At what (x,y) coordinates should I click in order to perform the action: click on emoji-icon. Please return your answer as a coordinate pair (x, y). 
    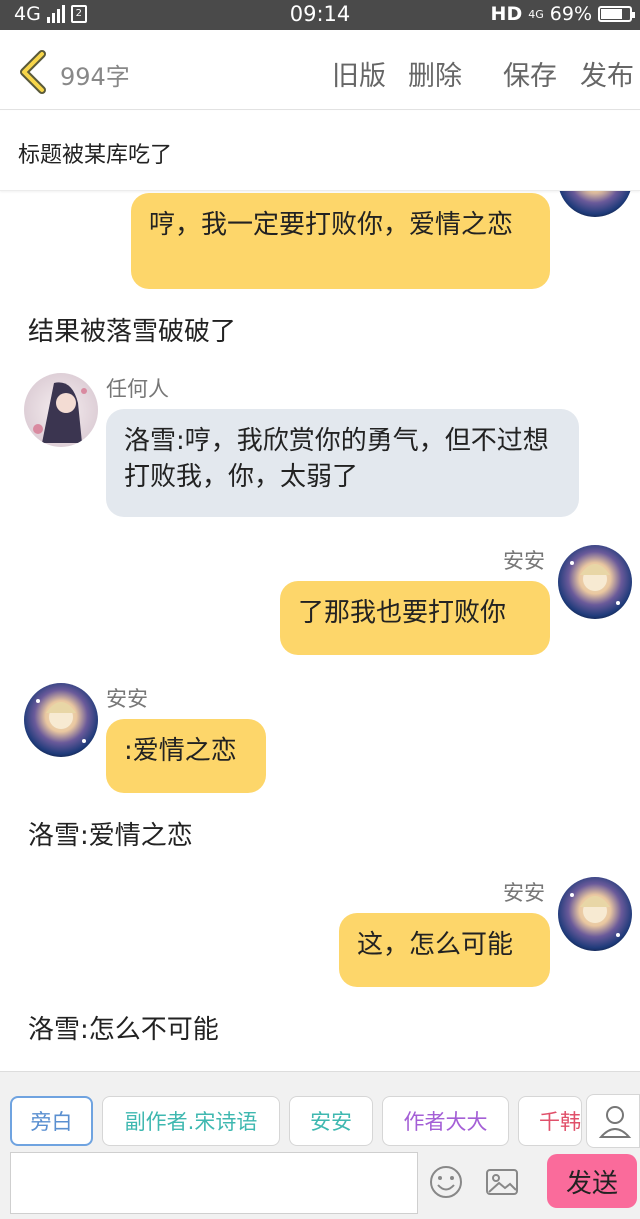
    Looking at the image, I should click on (446, 1182).